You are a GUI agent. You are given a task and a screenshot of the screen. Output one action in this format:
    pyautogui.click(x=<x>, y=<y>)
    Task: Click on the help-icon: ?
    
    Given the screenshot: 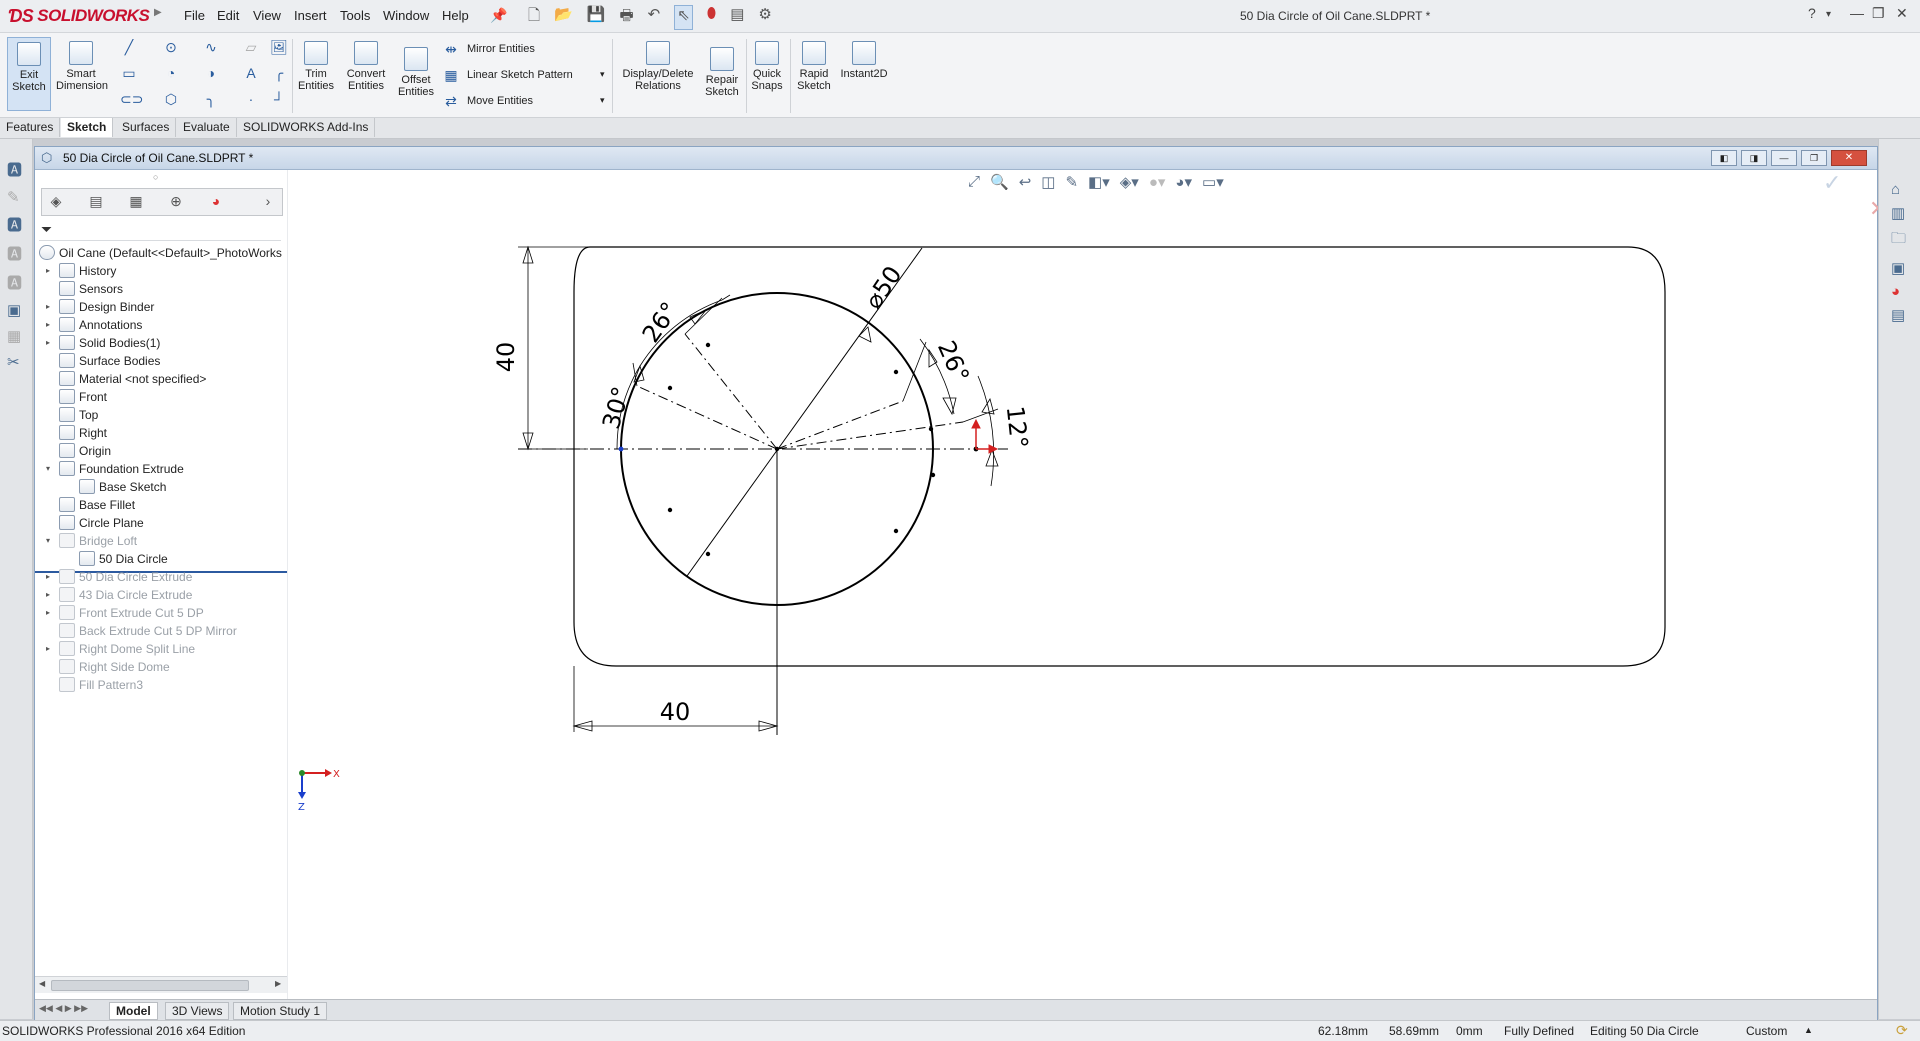 What is the action you would take?
    pyautogui.click(x=1812, y=13)
    